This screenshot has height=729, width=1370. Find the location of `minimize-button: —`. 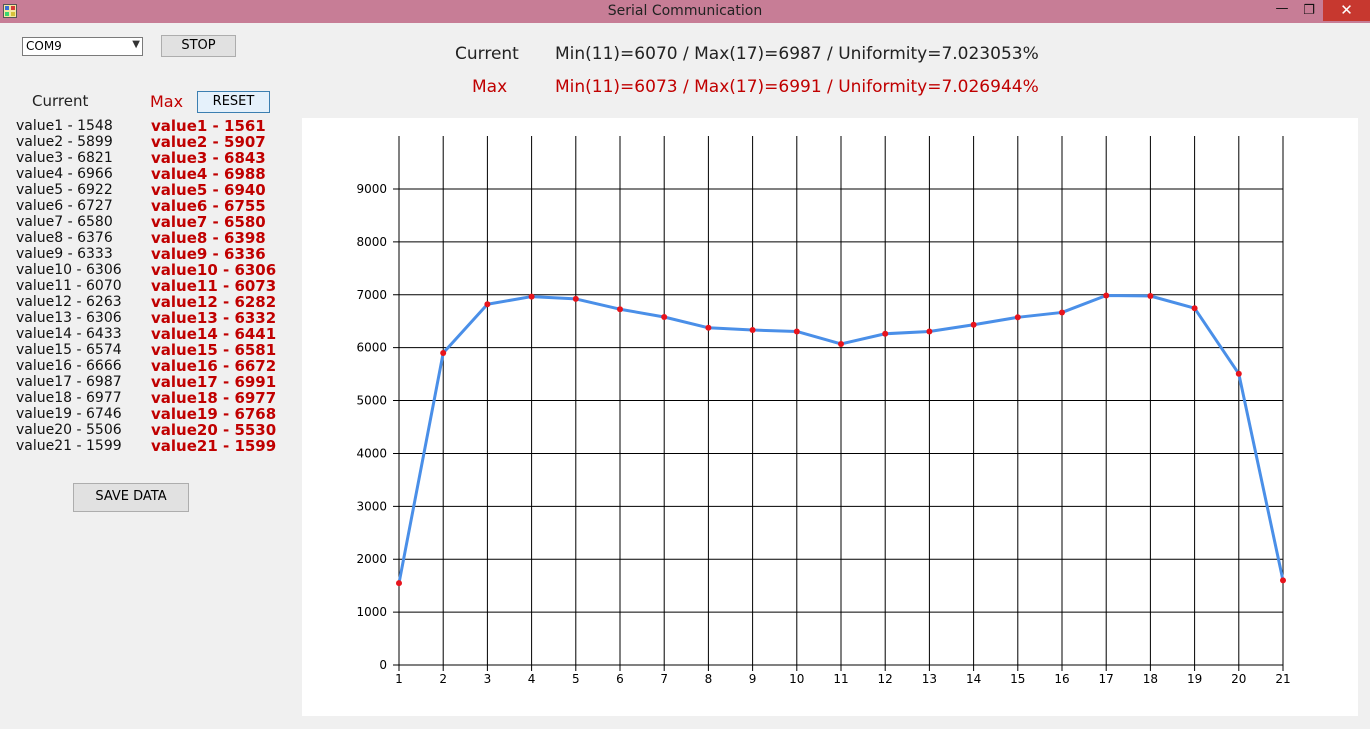

minimize-button: — is located at coordinates (1282, 10).